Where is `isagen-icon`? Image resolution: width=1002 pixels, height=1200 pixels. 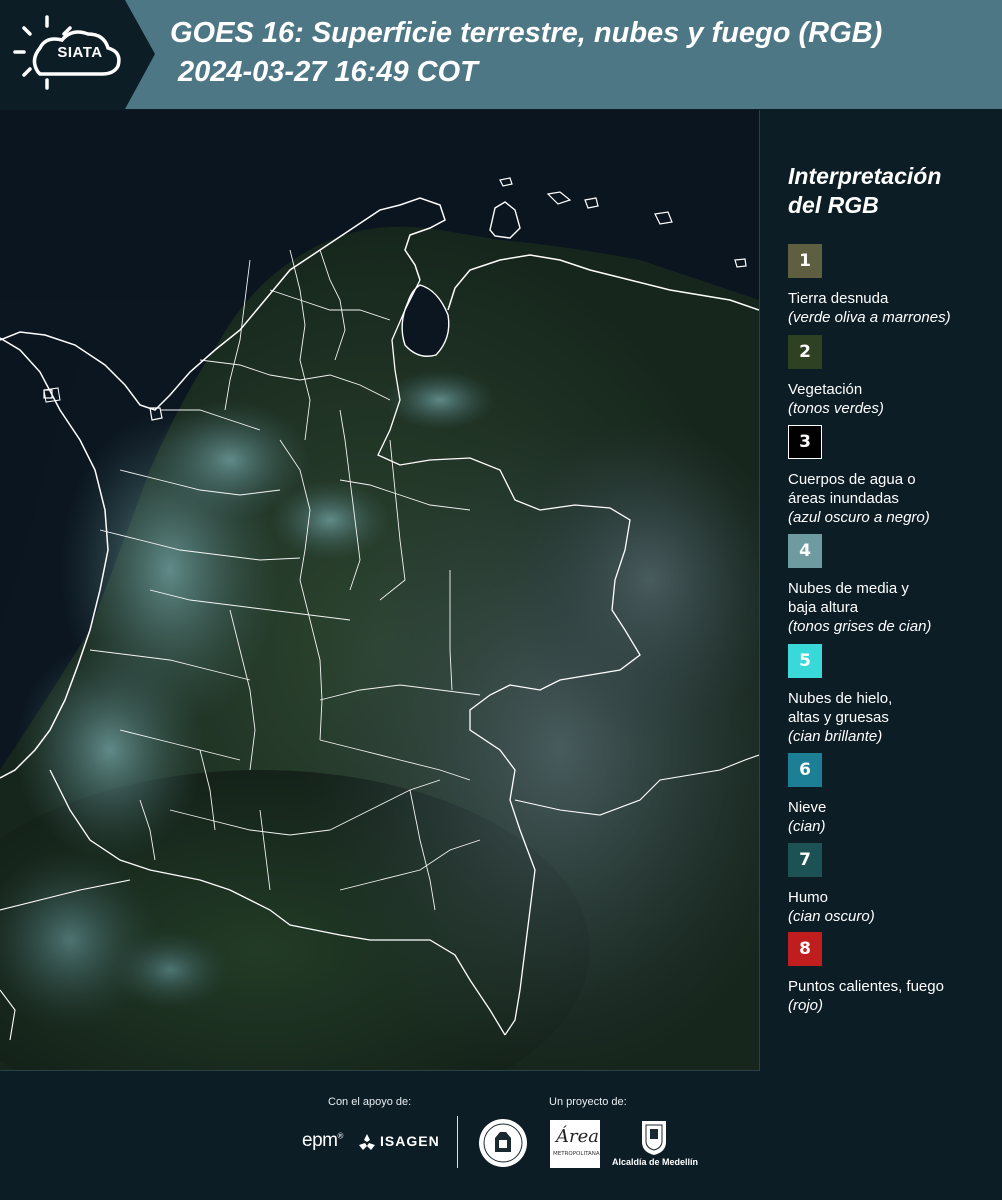 isagen-icon is located at coordinates (367, 1142).